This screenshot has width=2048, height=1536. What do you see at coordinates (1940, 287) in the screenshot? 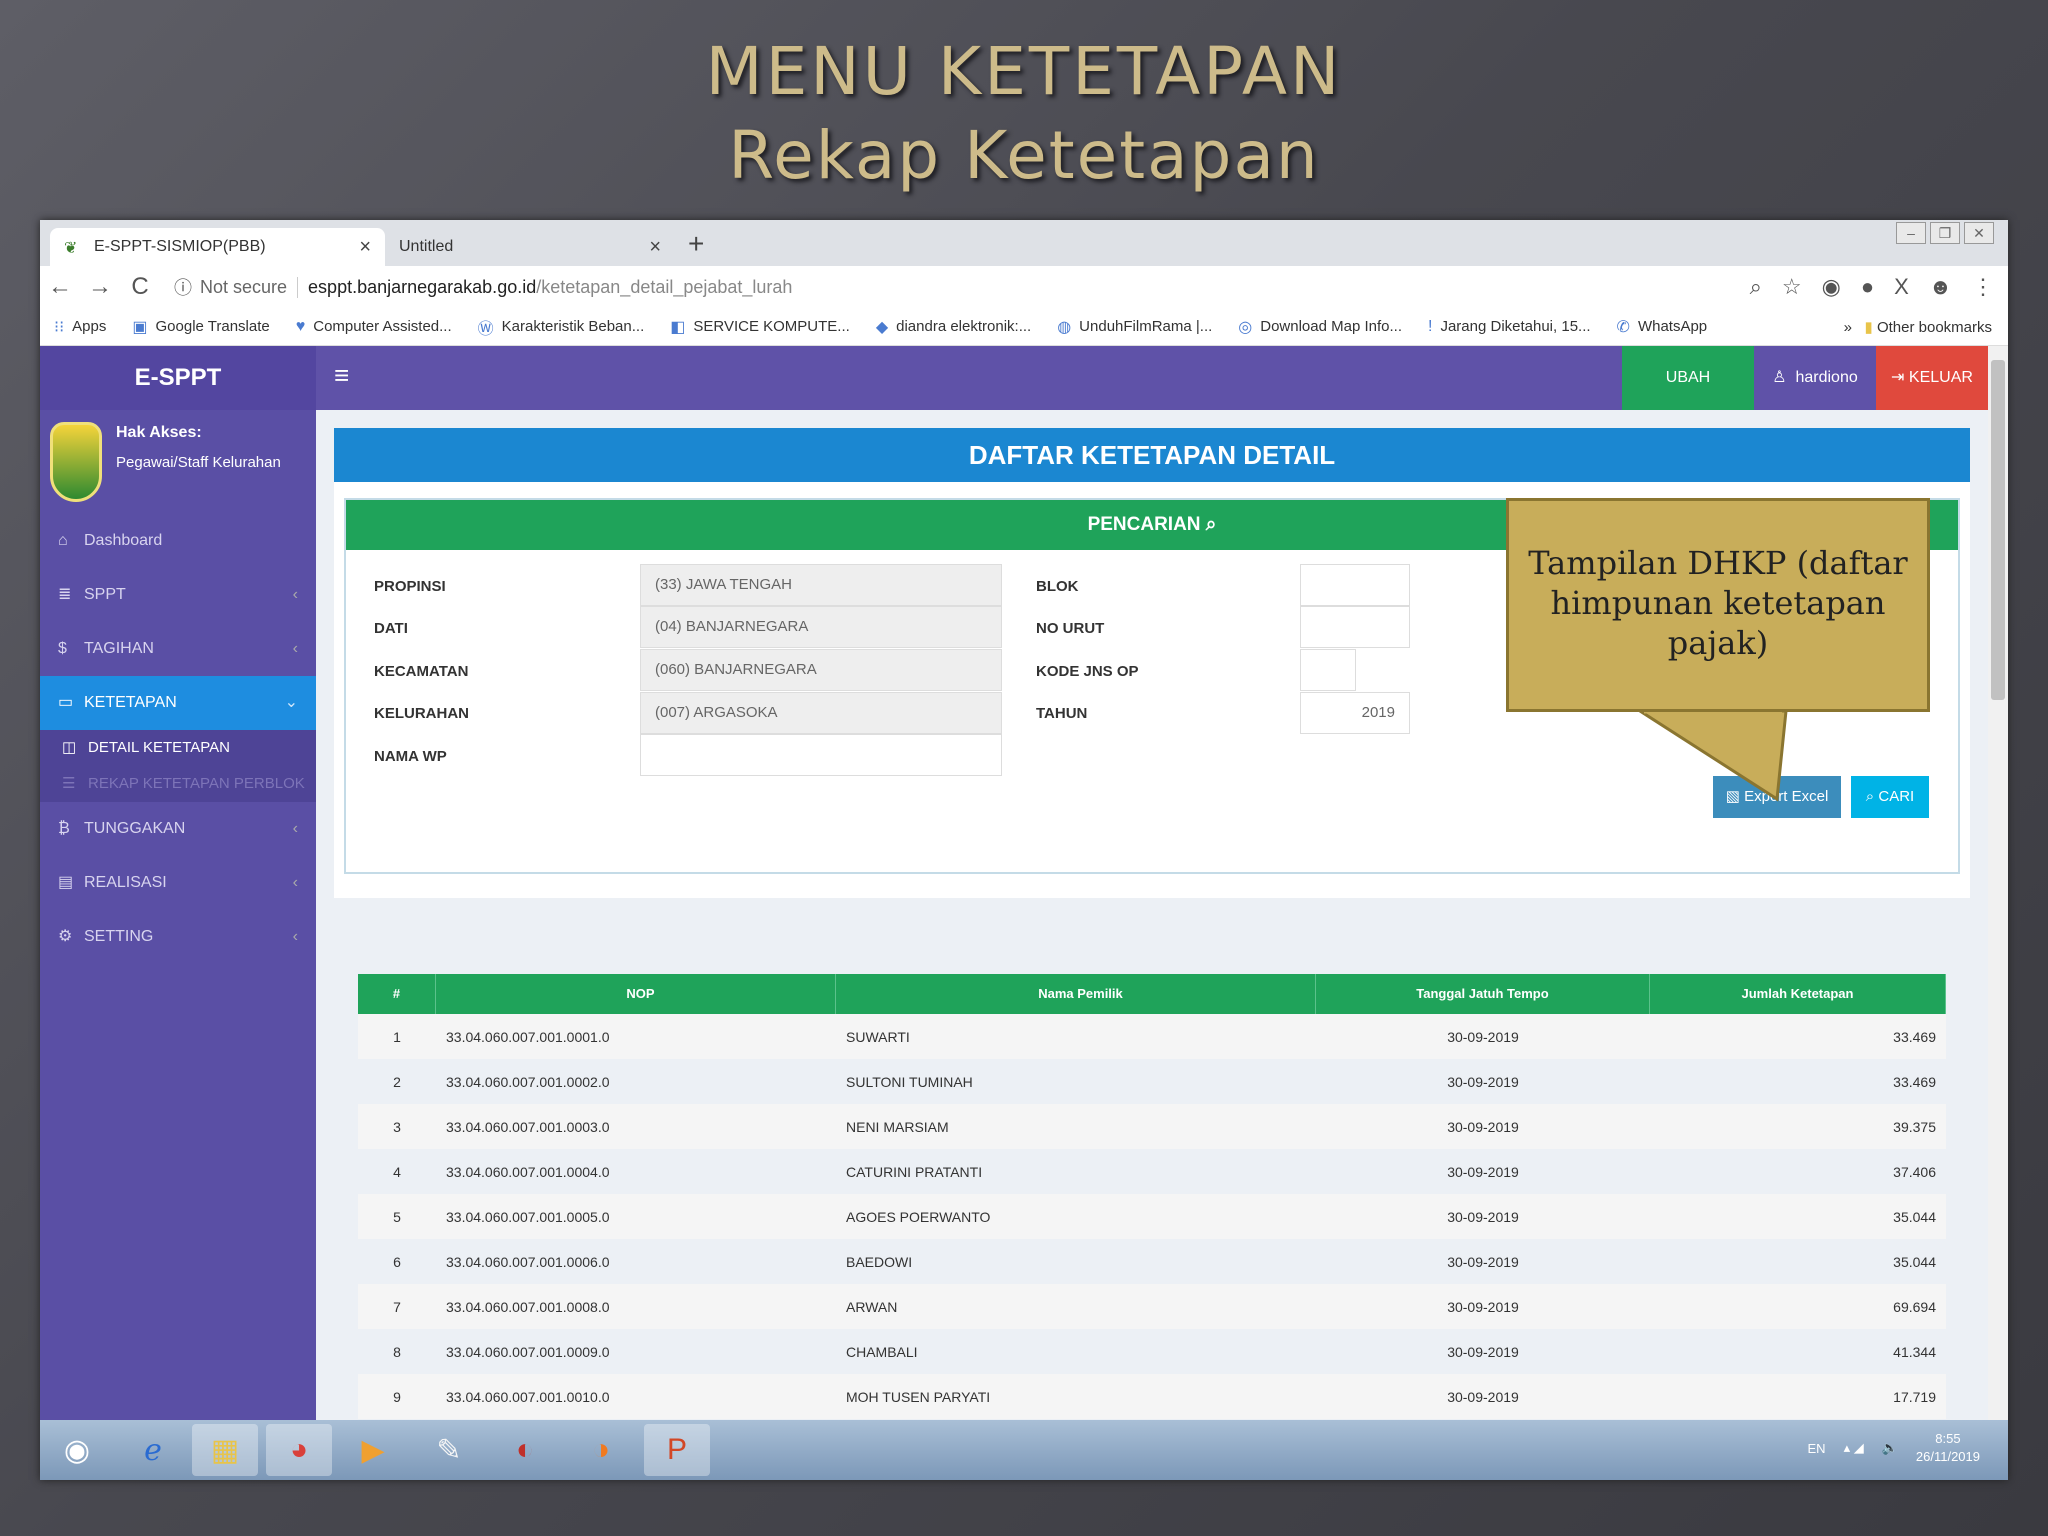
I see `profile-icon: ☻` at bounding box center [1940, 287].